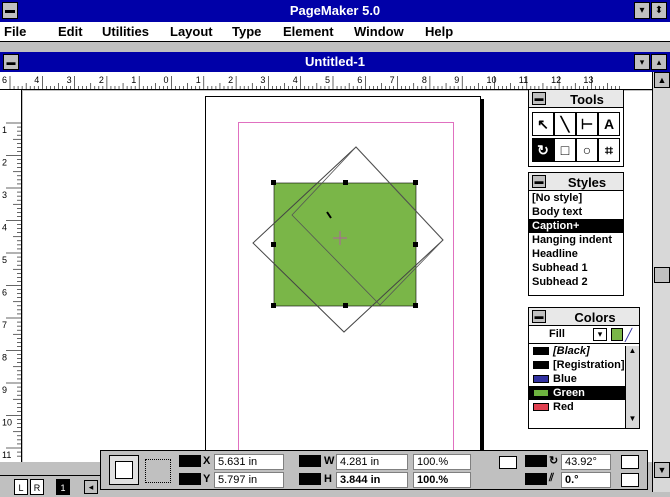 This screenshot has height=497, width=670. What do you see at coordinates (543, 124) in the screenshot?
I see `pointer-icon: ↖` at bounding box center [543, 124].